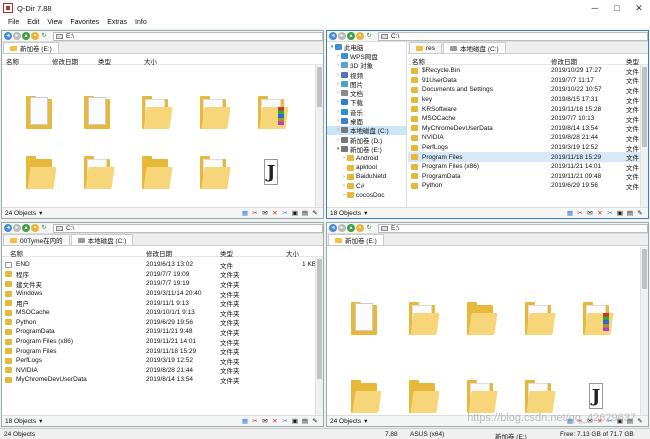 The width and height of the screenshot is (650, 439). I want to click on minimize-button: ─, so click(595, 8).